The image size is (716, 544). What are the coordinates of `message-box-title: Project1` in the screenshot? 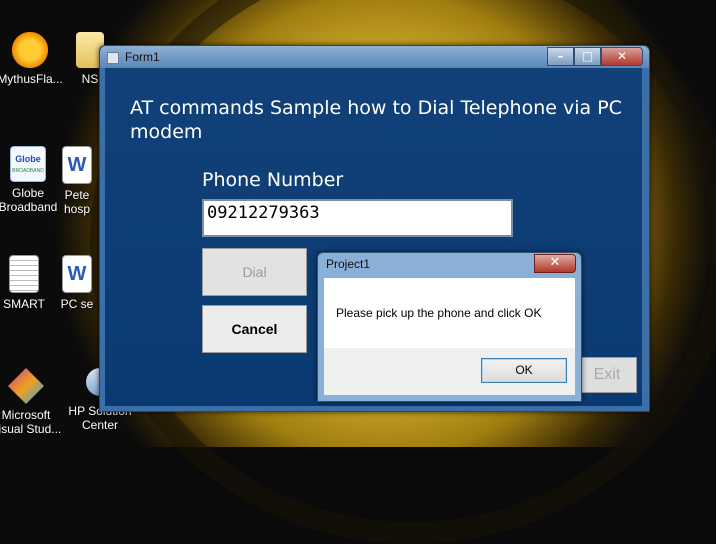 It's located at (348, 264).